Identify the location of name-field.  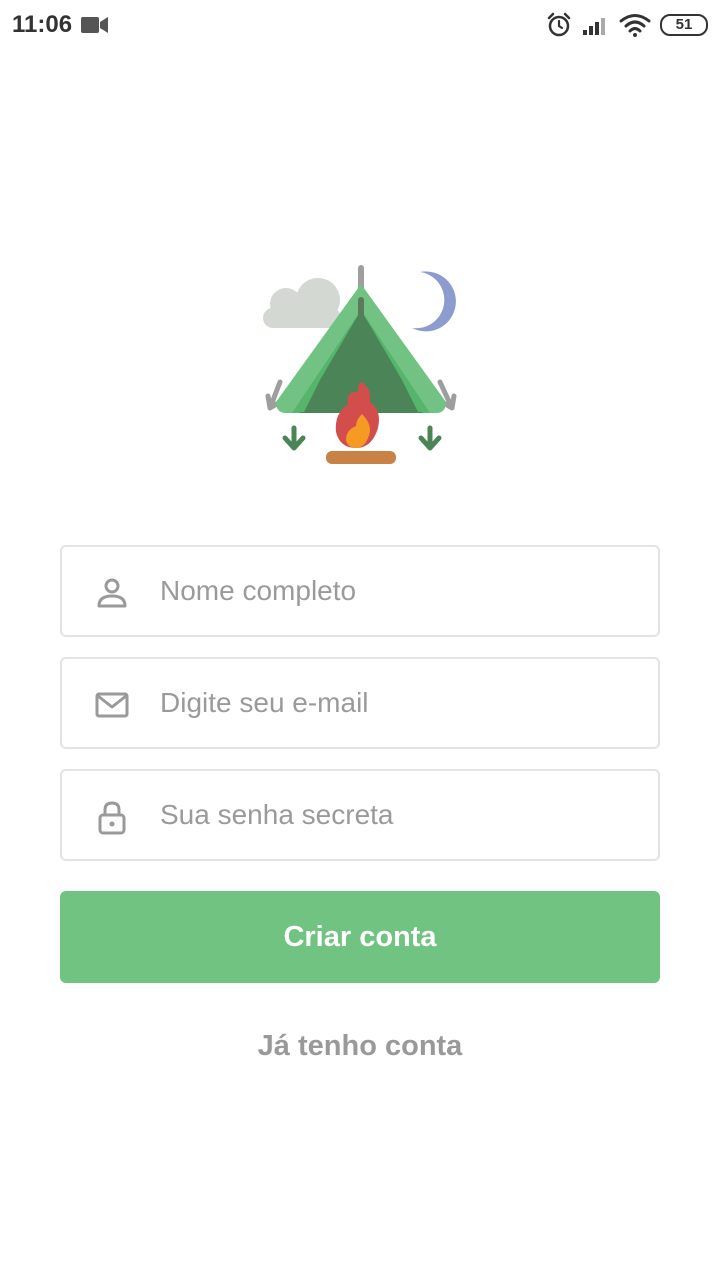
(360, 591).